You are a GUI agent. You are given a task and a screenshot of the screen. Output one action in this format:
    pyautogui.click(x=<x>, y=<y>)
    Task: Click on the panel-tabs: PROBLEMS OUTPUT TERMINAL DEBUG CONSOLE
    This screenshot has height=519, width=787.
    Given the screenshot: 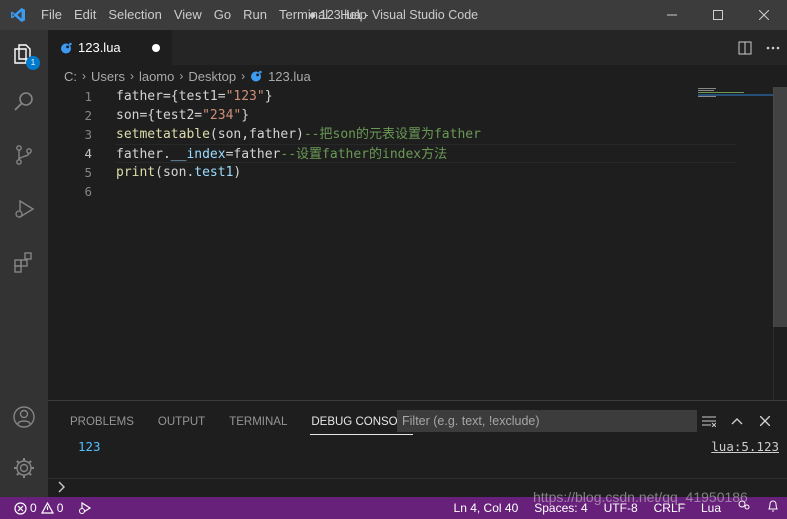 What is the action you would take?
    pyautogui.click(x=241, y=421)
    